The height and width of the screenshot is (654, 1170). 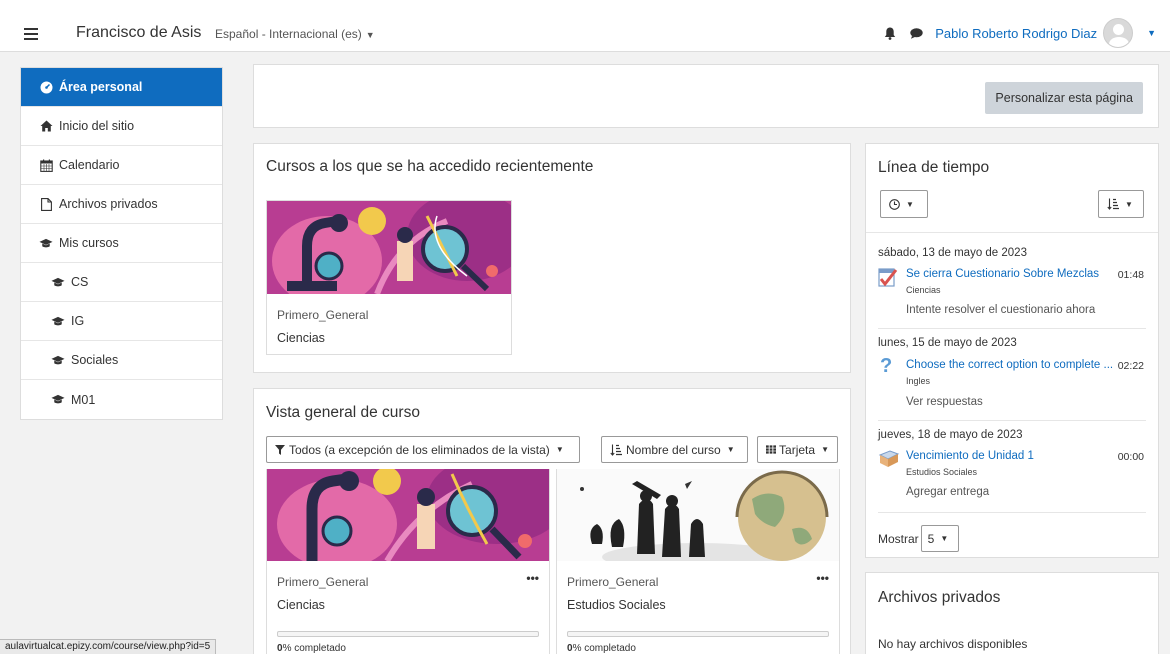 I want to click on drawer-item-area-personal: Área personal, so click(x=121, y=87).